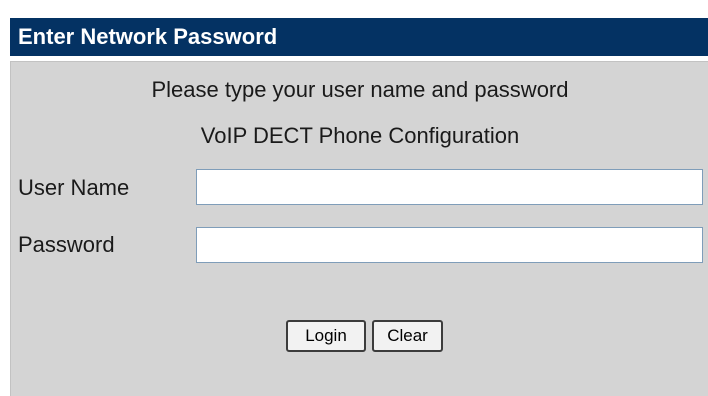 This screenshot has width=708, height=396. Describe the element at coordinates (449, 245) in the screenshot. I see `password-input` at that location.